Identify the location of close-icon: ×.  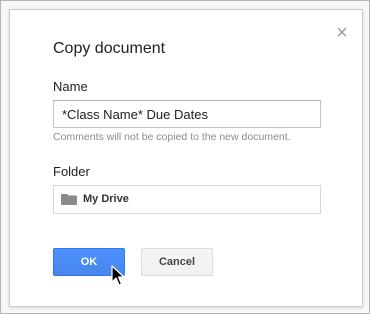
(342, 33).